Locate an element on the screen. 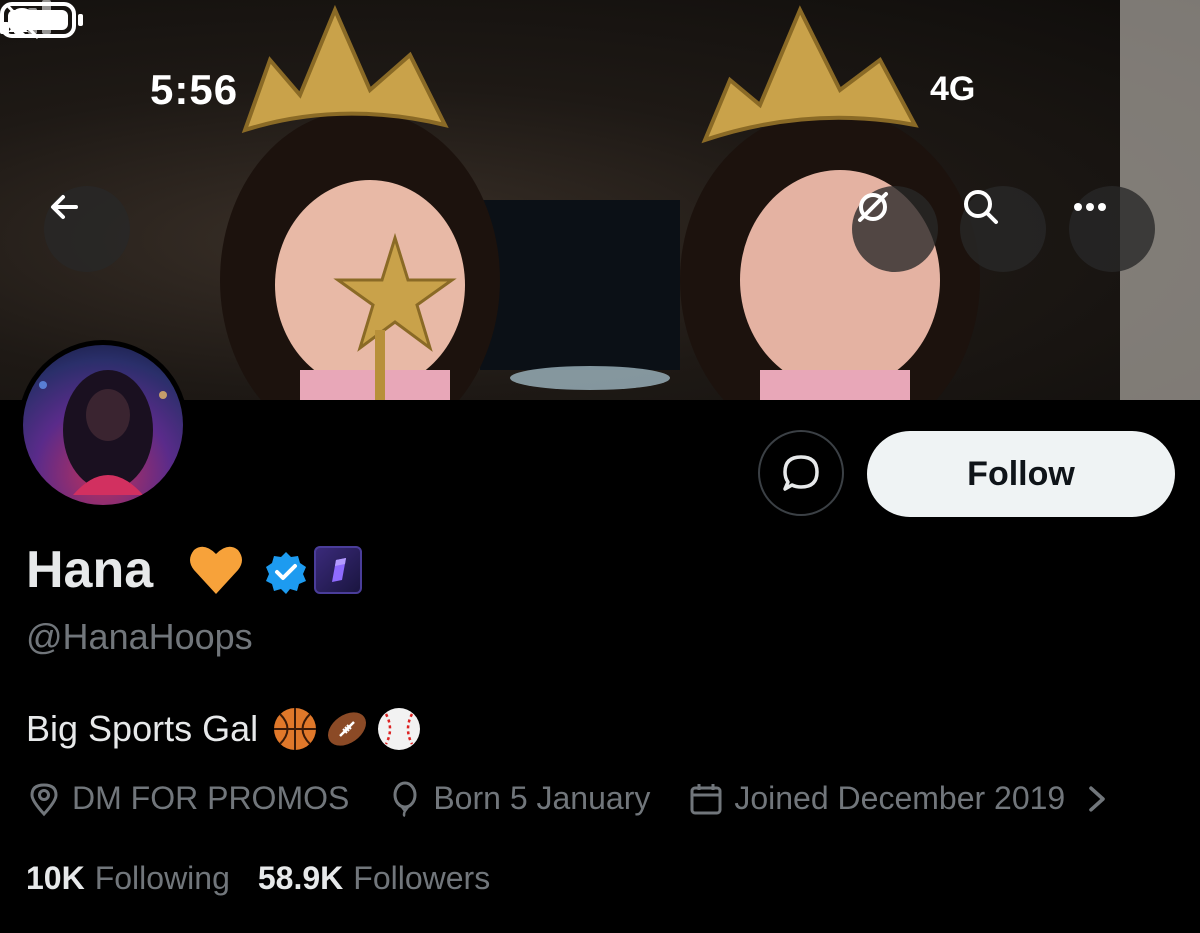 The image size is (1200, 933). birthday-text: Born 5 January is located at coordinates (542, 798).